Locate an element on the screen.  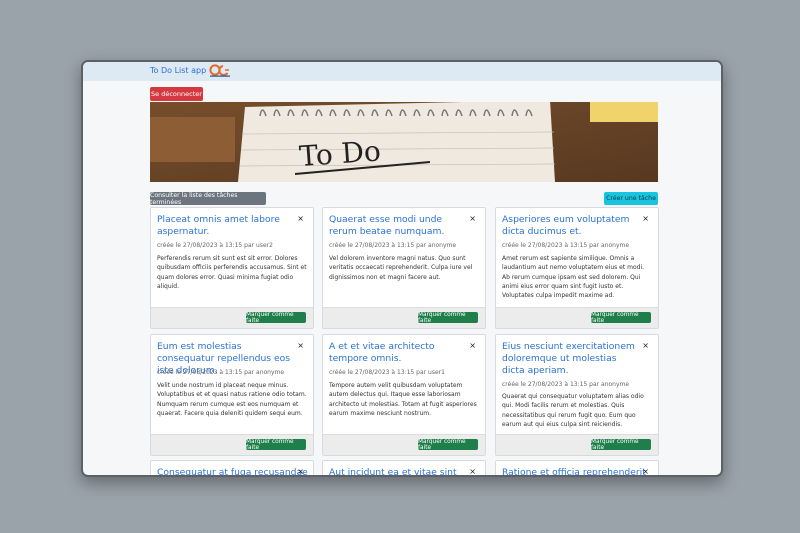
task-card: Ratione et officia reprehenderit × is located at coordinates (577, 467).